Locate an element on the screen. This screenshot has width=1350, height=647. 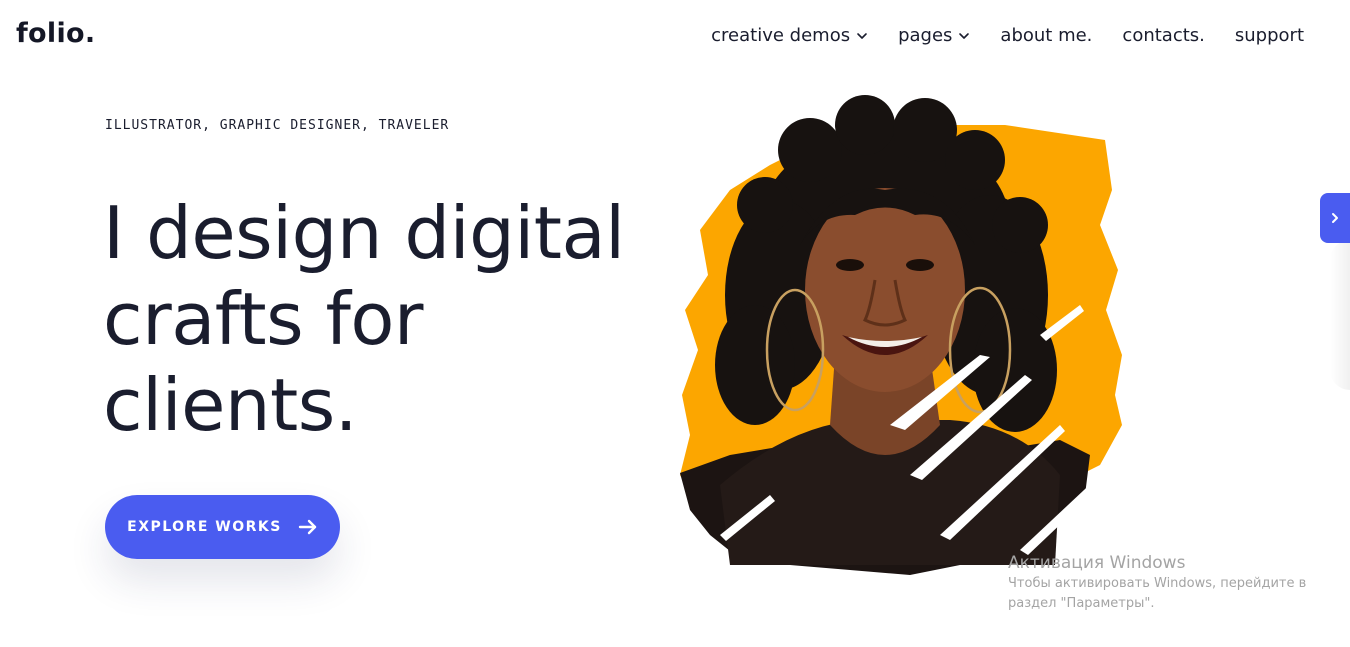
nav-item-contacts: contacts. is located at coordinates (1163, 35).